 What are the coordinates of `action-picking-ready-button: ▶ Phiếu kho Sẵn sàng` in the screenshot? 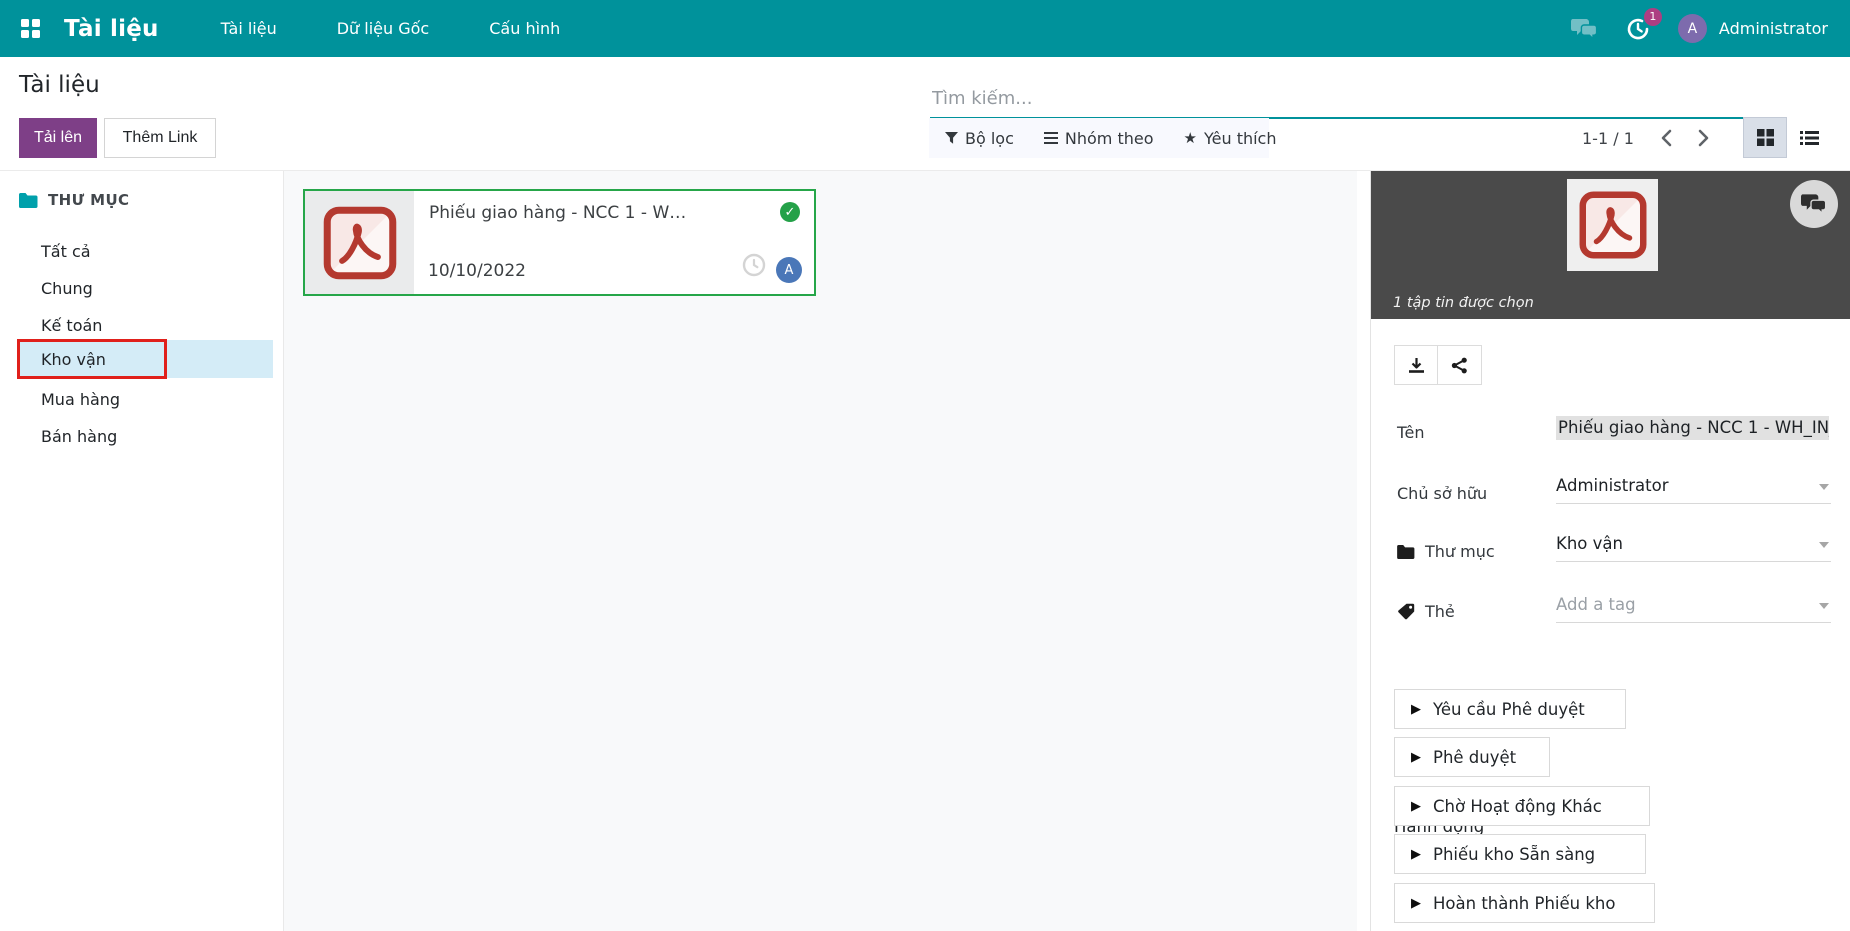 It's located at (1520, 854).